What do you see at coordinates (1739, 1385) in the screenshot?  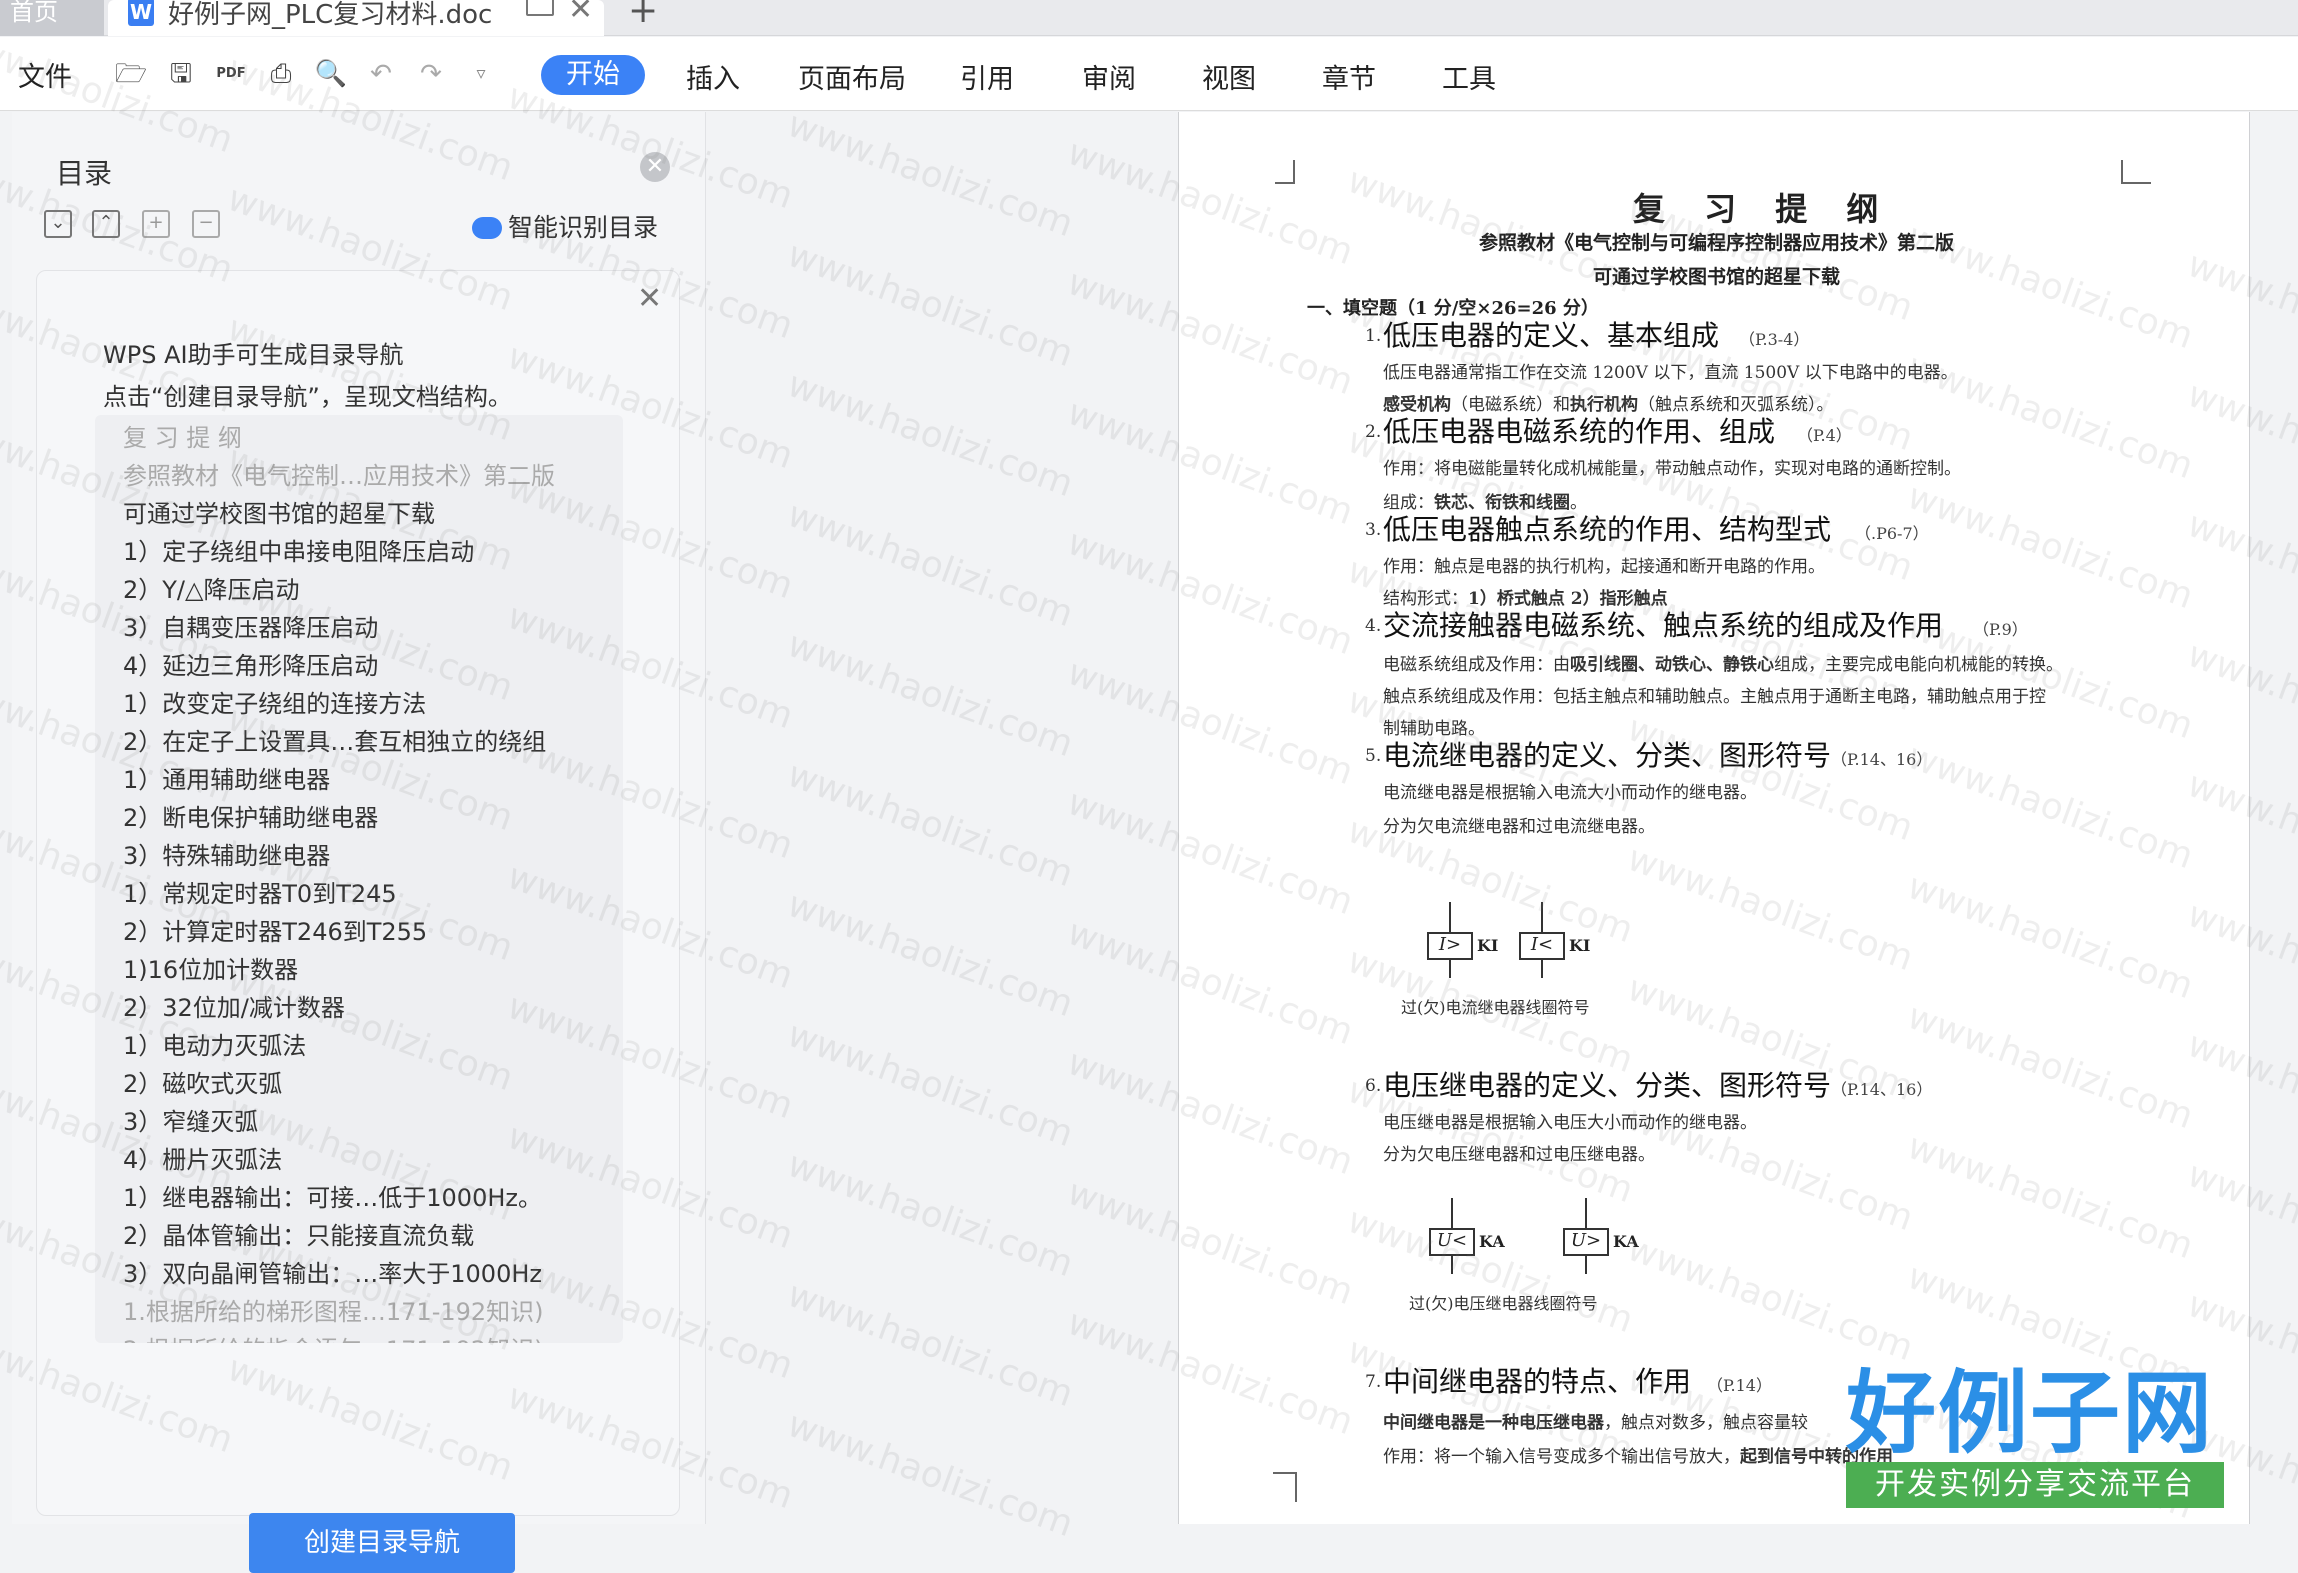 I see `item-ref: （P.14）` at bounding box center [1739, 1385].